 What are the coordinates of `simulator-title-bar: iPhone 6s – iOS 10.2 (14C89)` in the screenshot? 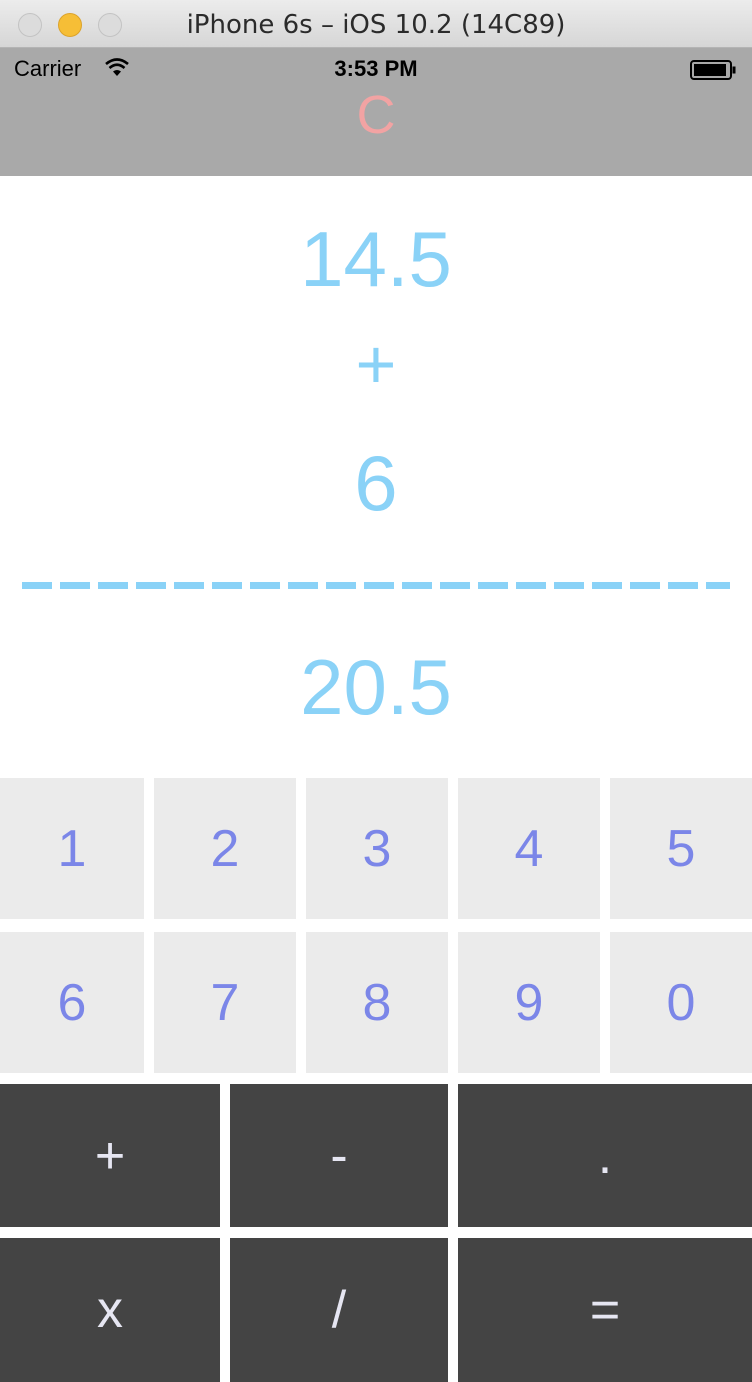 It's located at (376, 24).